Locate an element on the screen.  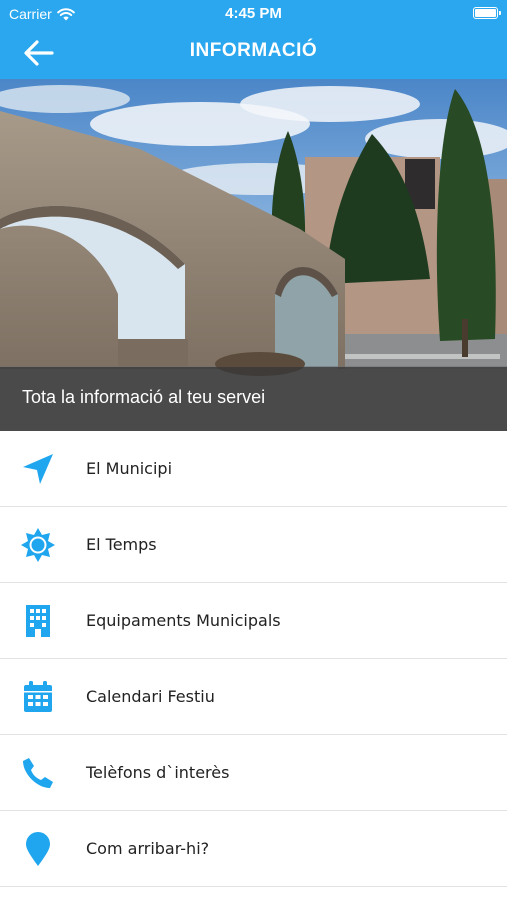
phone-icon is located at coordinates (38, 773).